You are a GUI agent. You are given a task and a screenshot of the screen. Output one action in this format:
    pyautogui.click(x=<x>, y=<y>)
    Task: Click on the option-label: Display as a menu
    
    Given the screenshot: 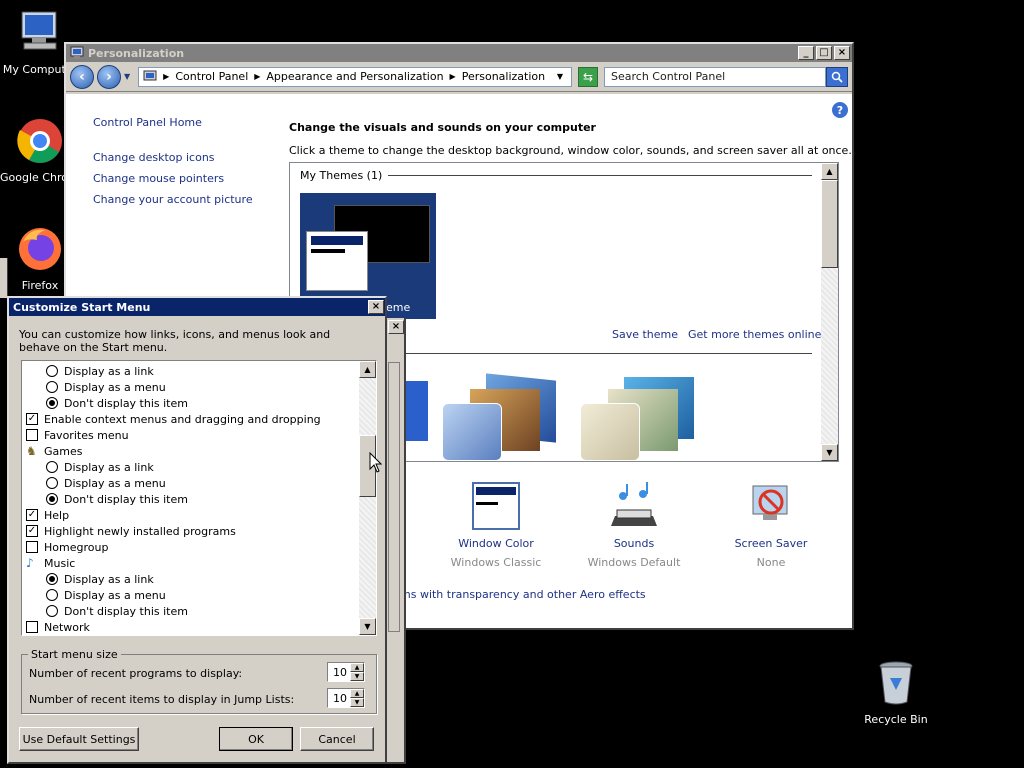 What is the action you would take?
    pyautogui.click(x=115, y=483)
    